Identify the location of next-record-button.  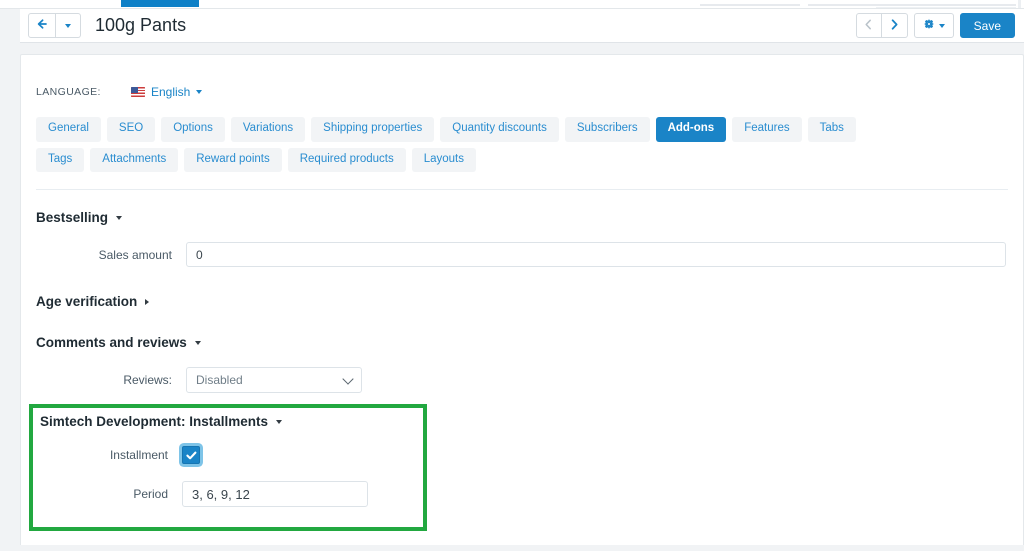
(894, 25).